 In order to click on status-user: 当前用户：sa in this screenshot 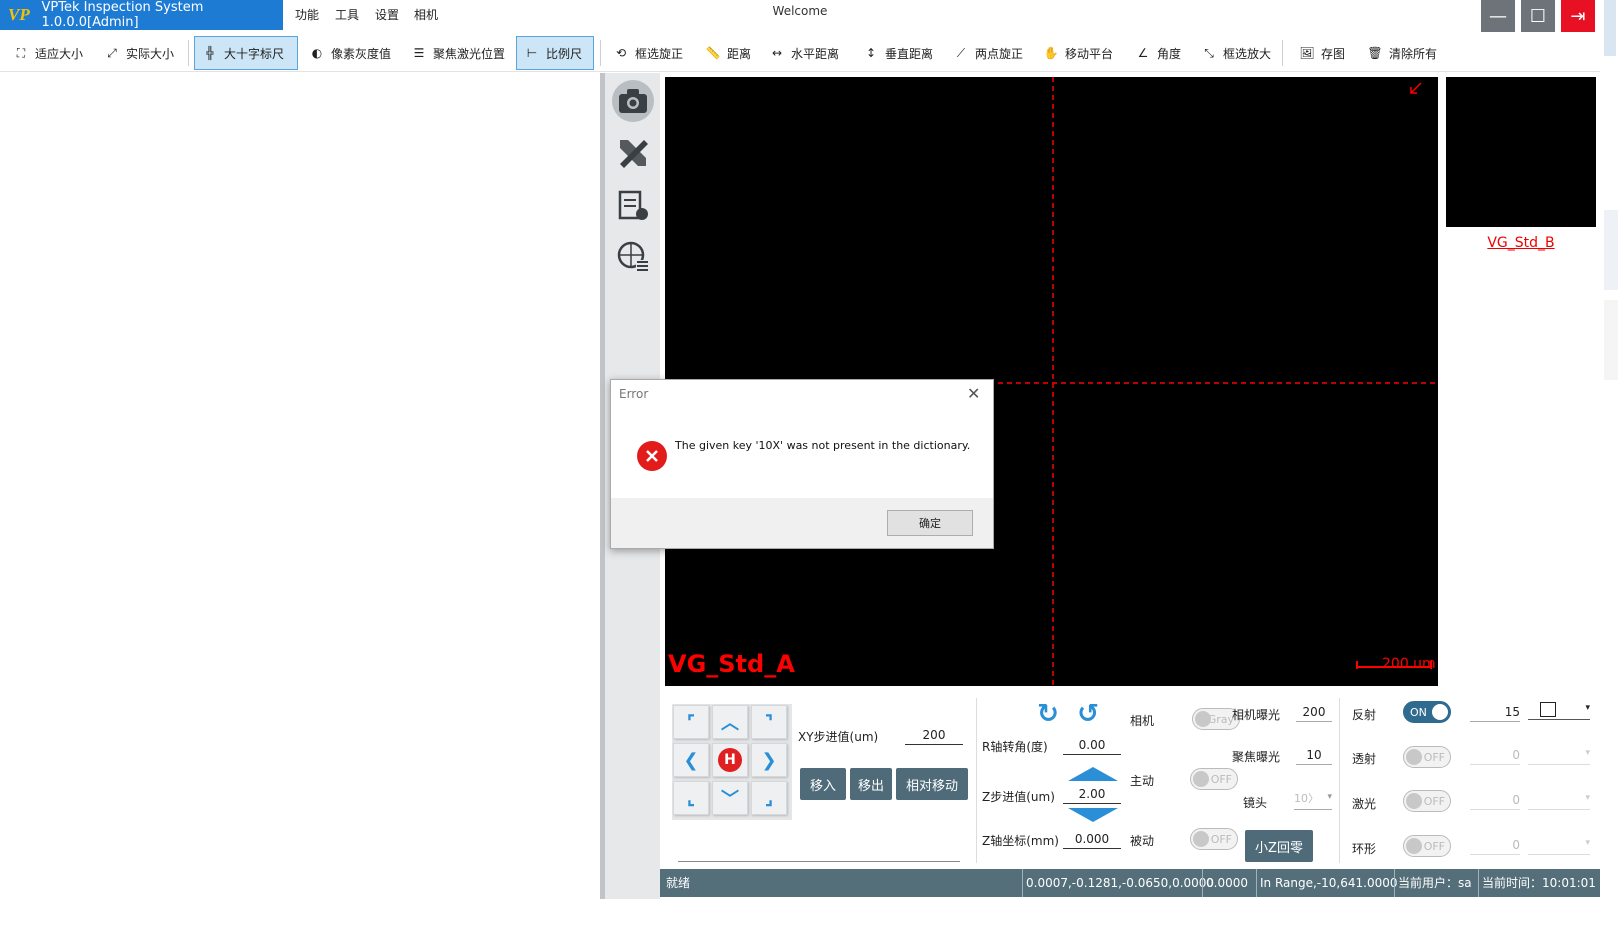, I will do `click(1433, 883)`.